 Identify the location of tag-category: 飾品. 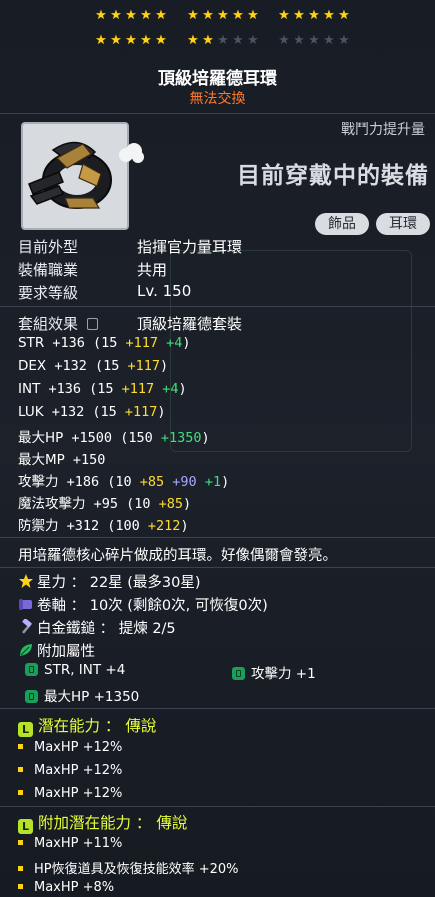
(342, 224).